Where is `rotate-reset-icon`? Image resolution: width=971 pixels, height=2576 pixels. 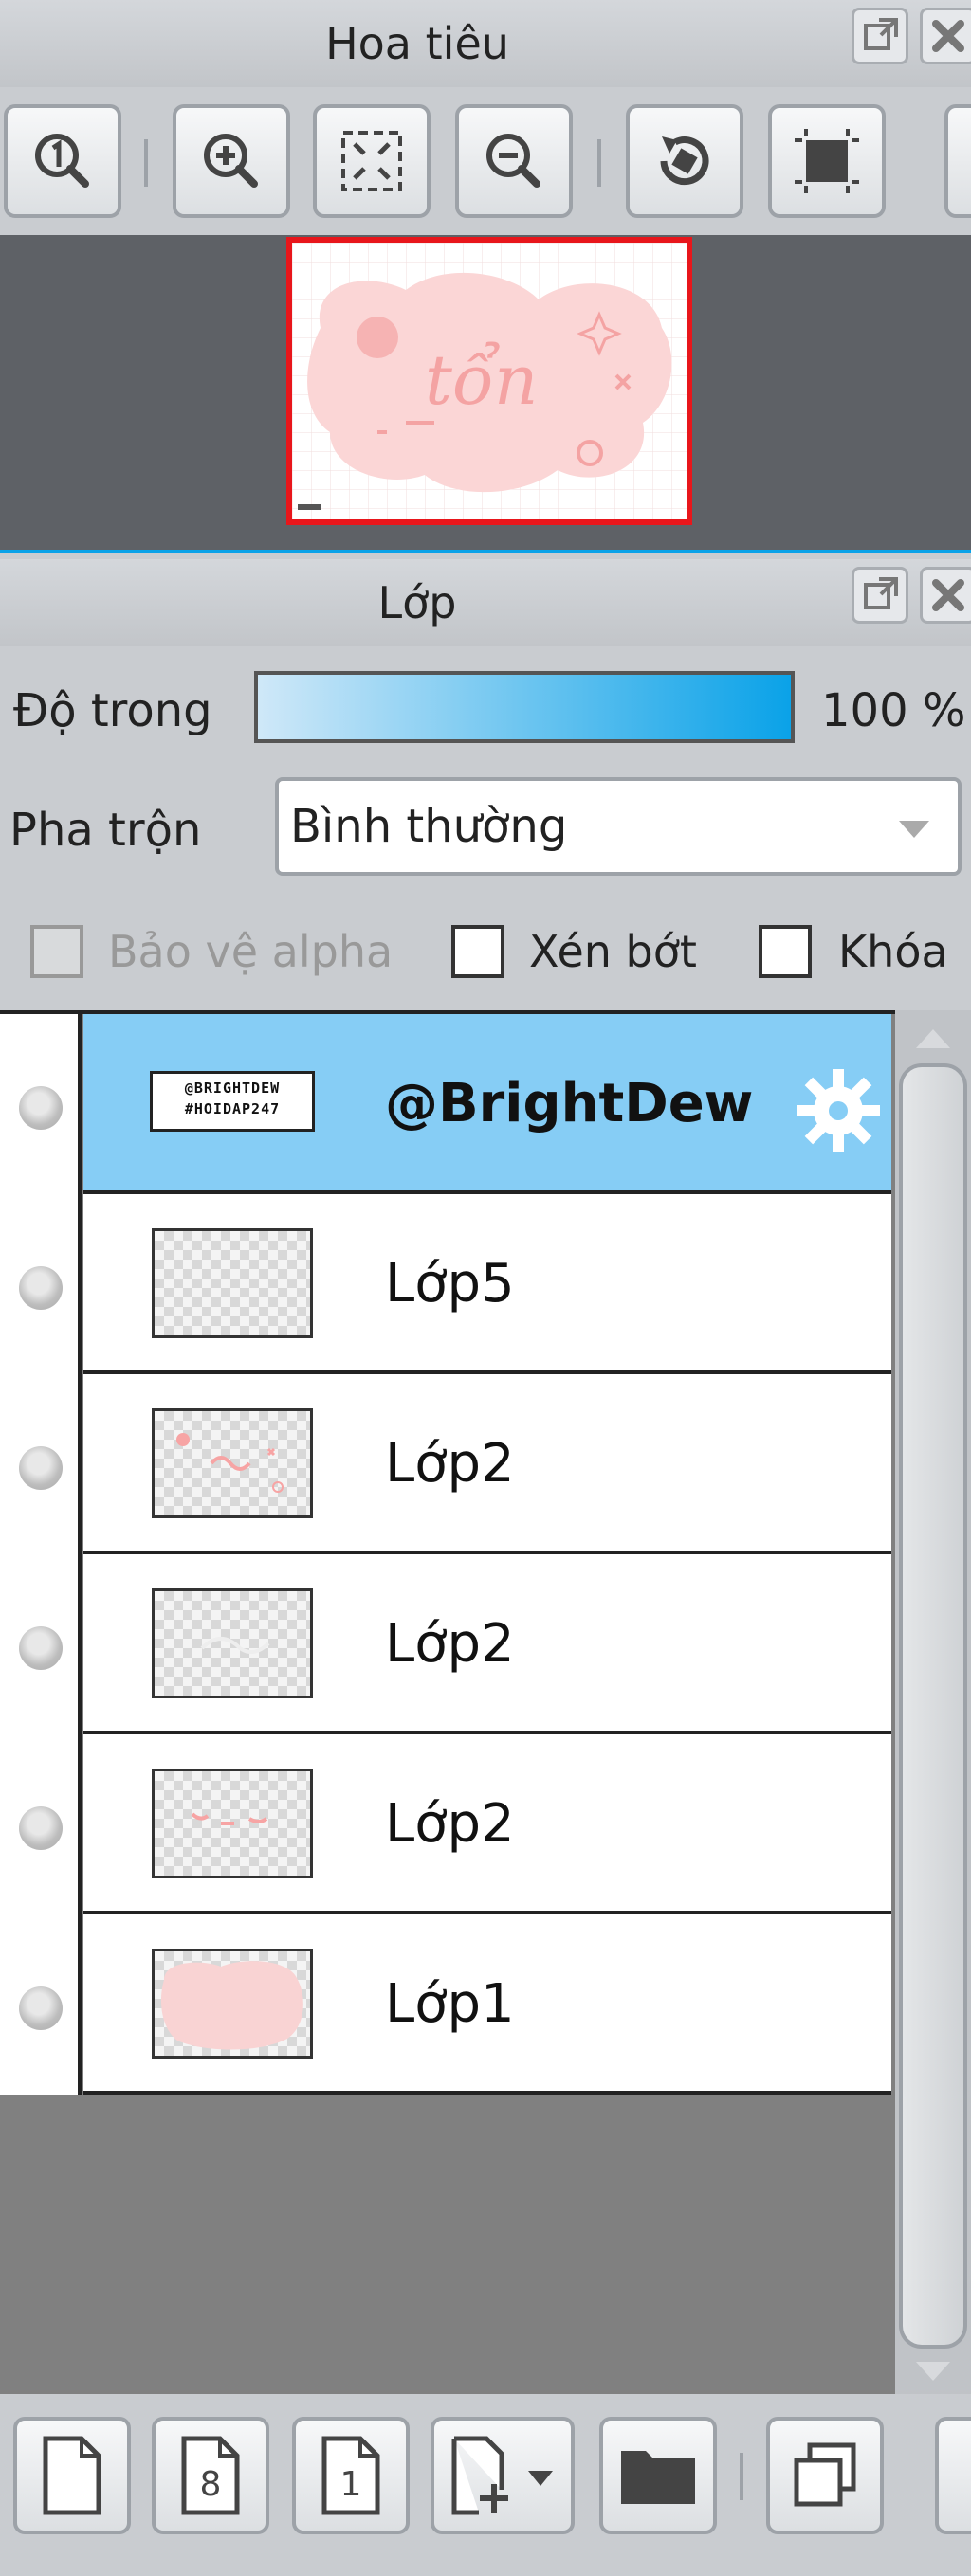 rotate-reset-icon is located at coordinates (684, 161).